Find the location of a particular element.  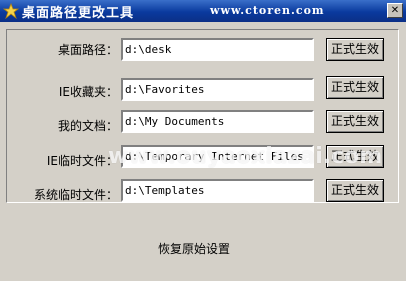

ie-temp-apply-button: 正式生效 is located at coordinates (355, 156).